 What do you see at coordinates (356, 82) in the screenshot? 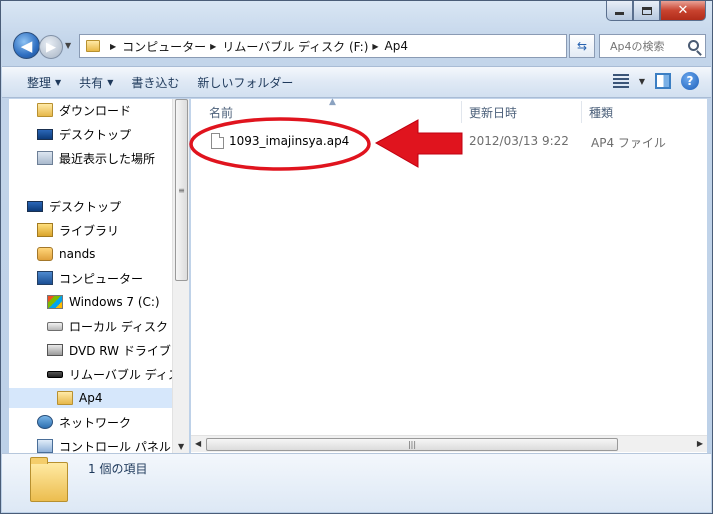
I see `command-bar: 整理 ▼ 共有 ▼ 書き込む 新しいフォルダー ▼ ?` at bounding box center [356, 82].